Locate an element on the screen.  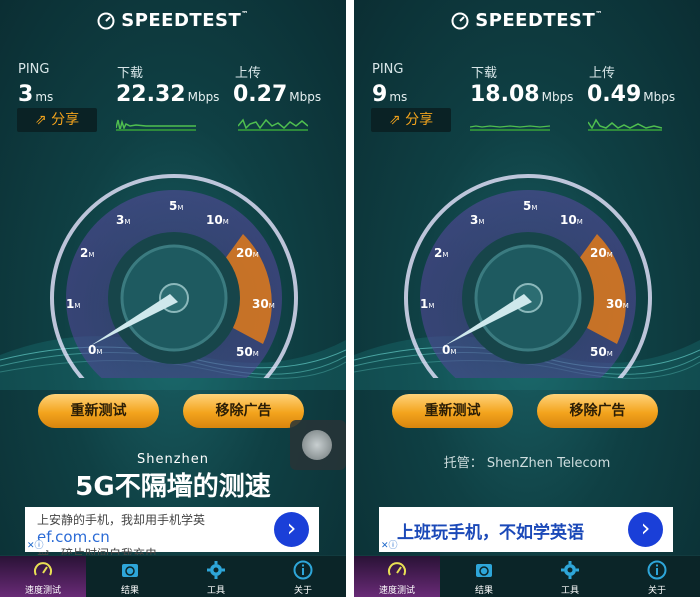
ping-value: 9 ms is located at coordinates (389, 94).